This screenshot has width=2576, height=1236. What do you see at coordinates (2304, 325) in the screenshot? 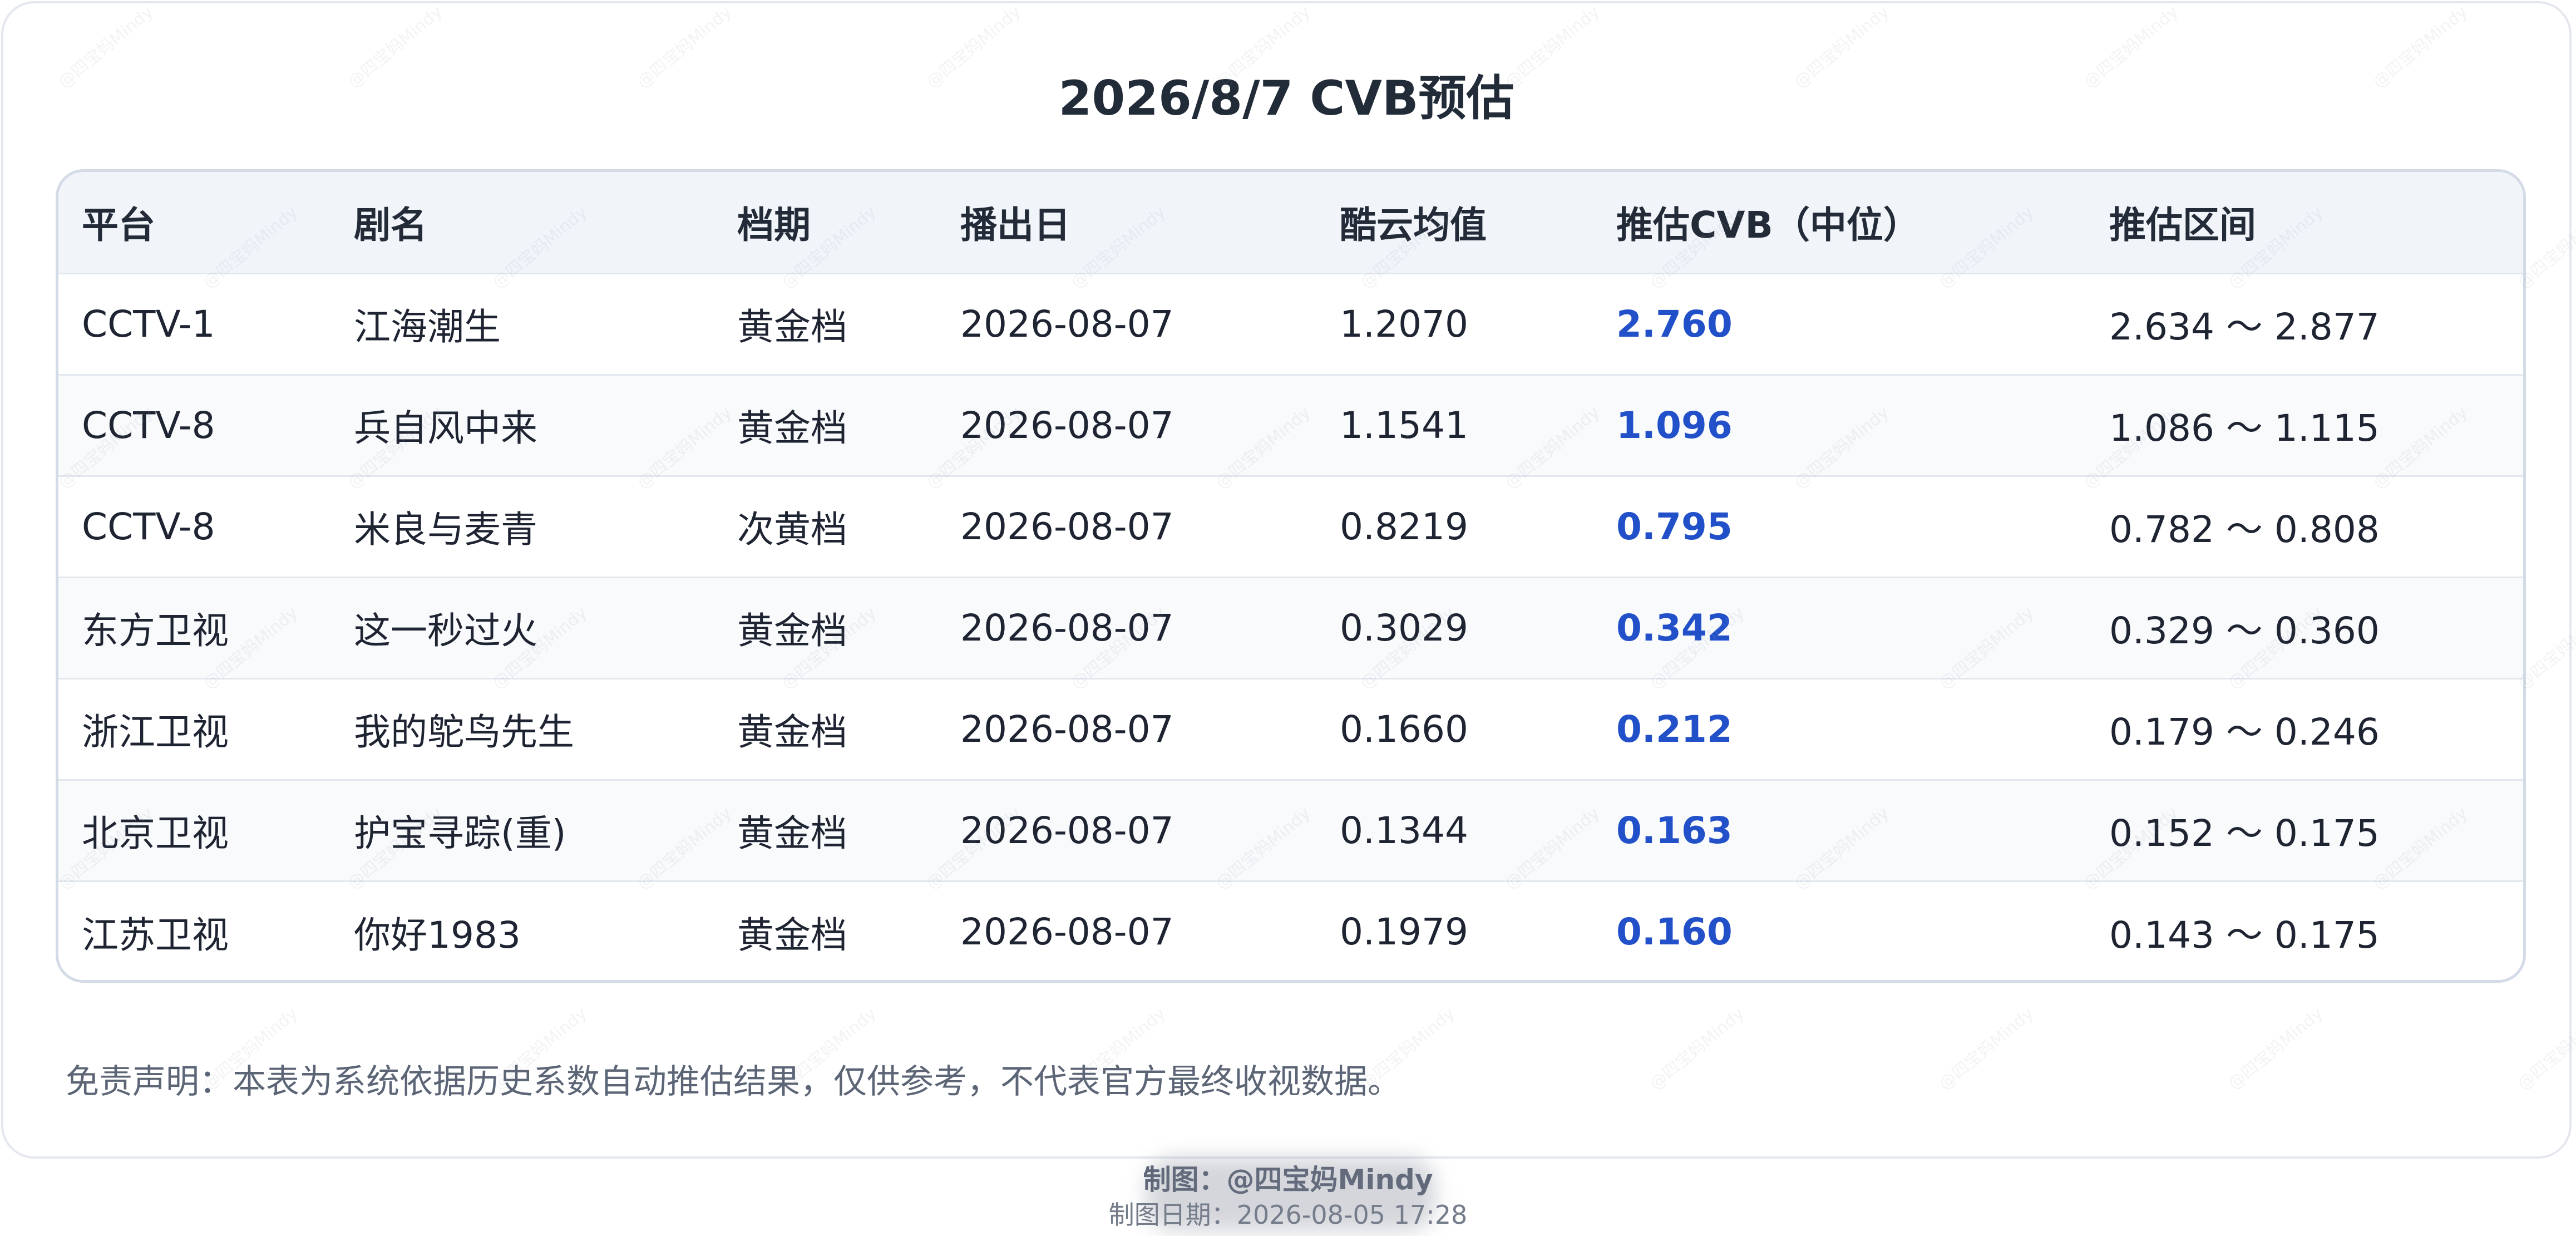
I see `cell-range: 2.634 ～ 2.877` at bounding box center [2304, 325].